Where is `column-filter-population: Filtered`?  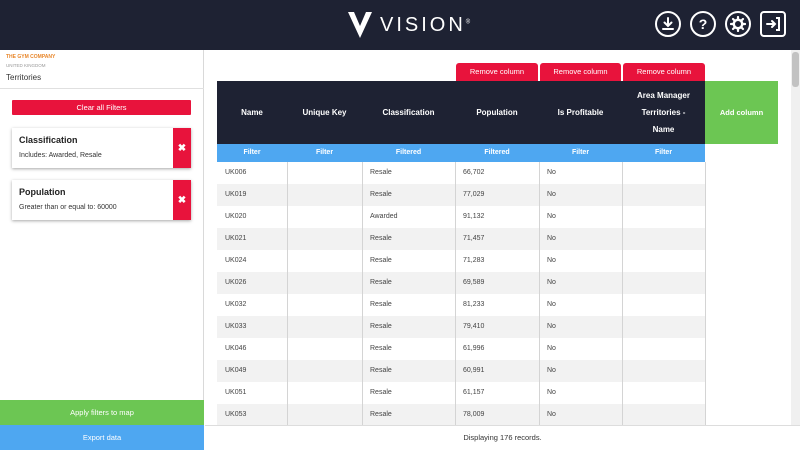
column-filter-population: Filtered is located at coordinates (497, 153).